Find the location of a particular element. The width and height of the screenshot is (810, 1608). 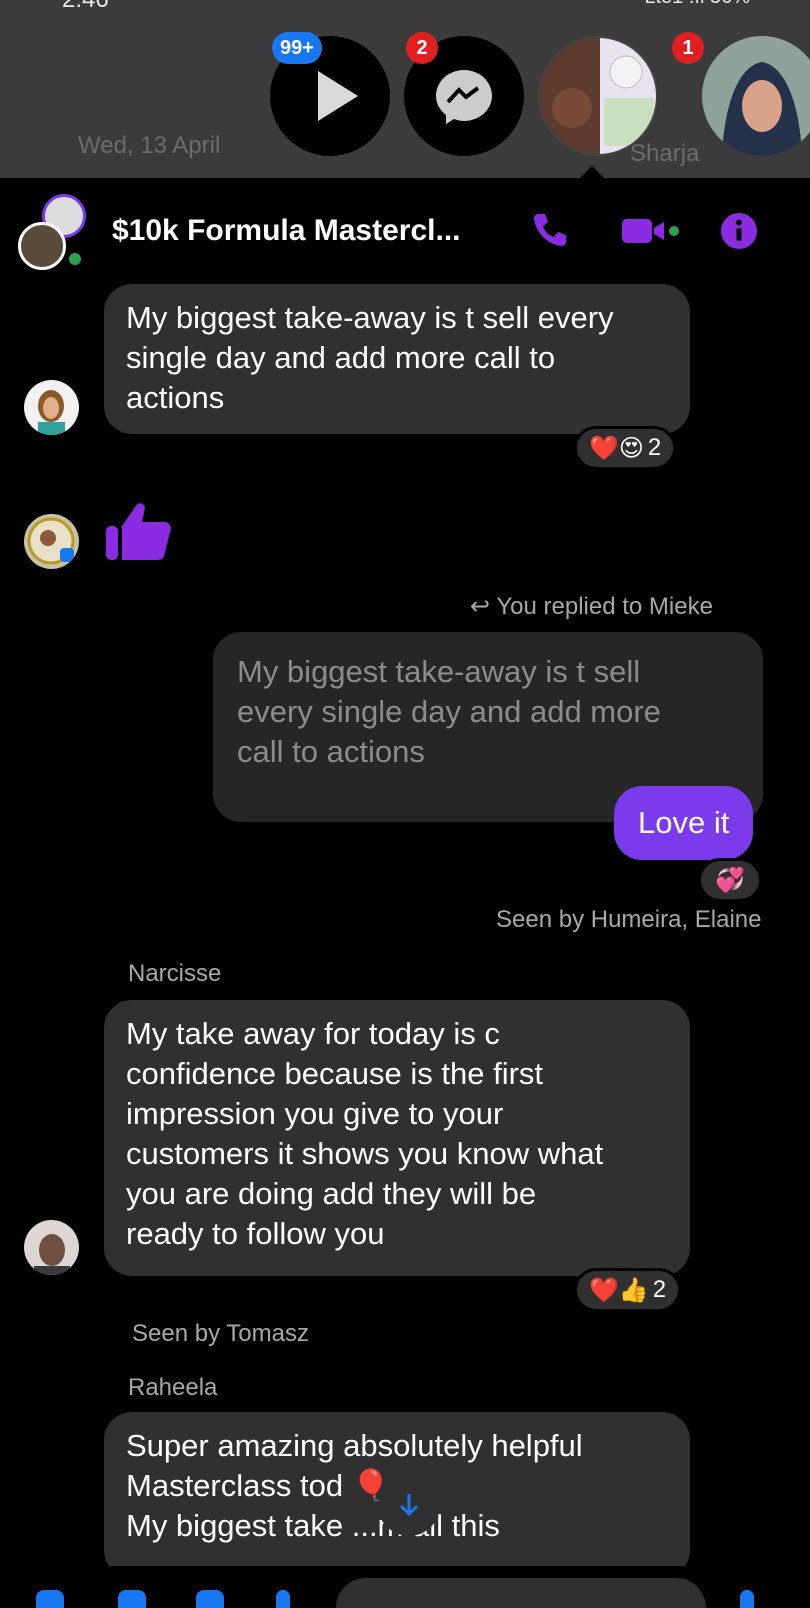

group-avatar is located at coordinates (42, 246).